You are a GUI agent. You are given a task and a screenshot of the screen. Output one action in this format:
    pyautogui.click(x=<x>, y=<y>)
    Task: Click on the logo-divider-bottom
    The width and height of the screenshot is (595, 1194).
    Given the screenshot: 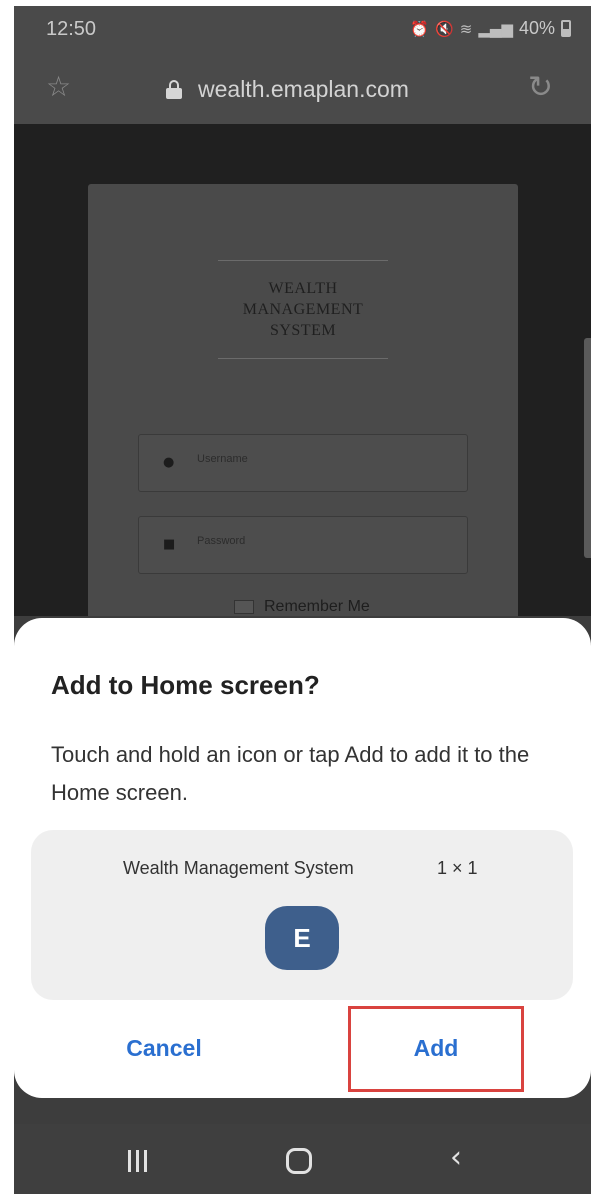 What is the action you would take?
    pyautogui.click(x=303, y=358)
    